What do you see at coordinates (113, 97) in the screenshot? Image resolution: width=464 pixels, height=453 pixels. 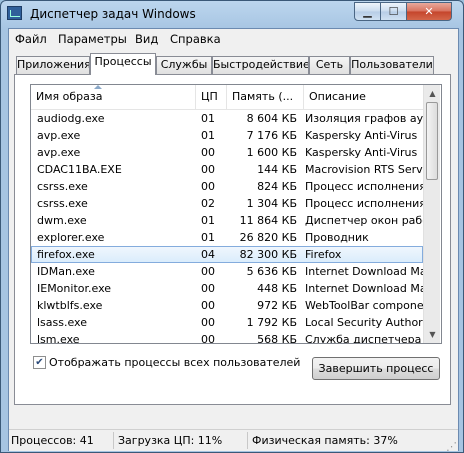 I see `column-image-name: Имя образа` at bounding box center [113, 97].